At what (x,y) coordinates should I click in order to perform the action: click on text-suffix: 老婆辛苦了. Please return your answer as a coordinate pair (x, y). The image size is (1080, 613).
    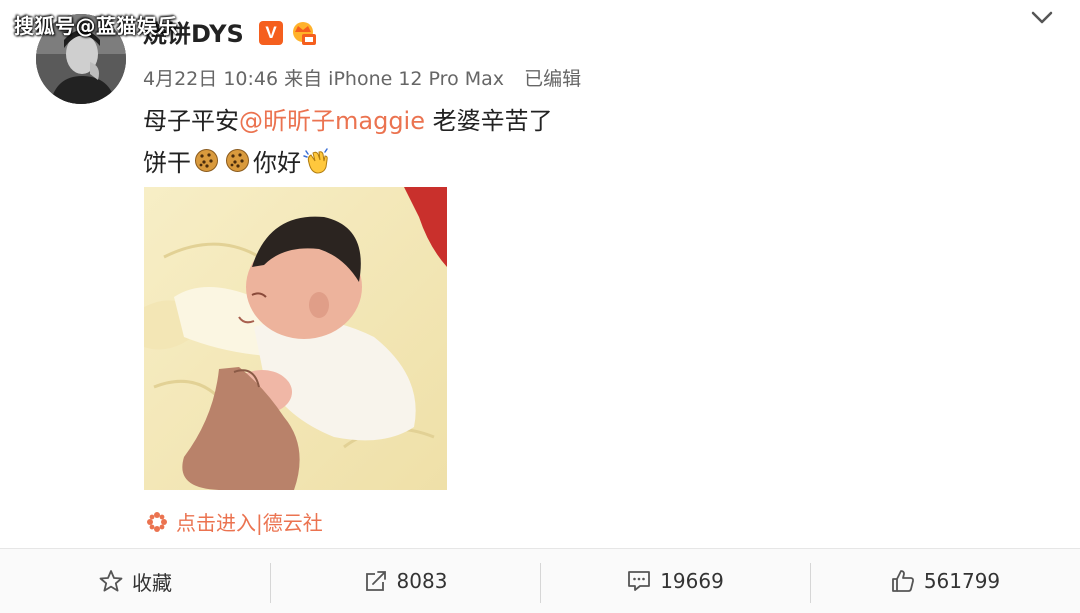
    Looking at the image, I should click on (489, 121).